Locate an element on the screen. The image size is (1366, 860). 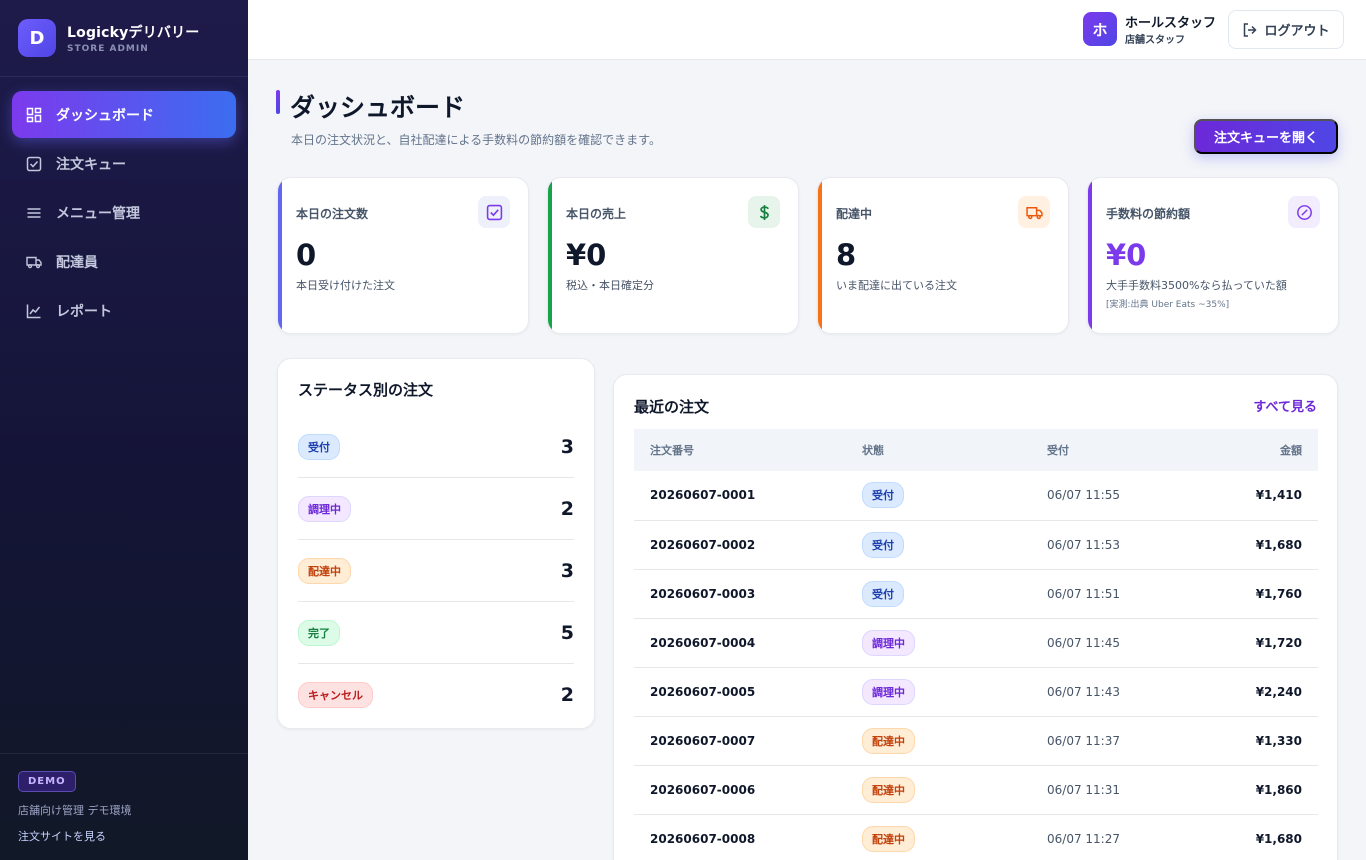
order-received-time: 06/07 11:27 is located at coordinates (1111, 837).